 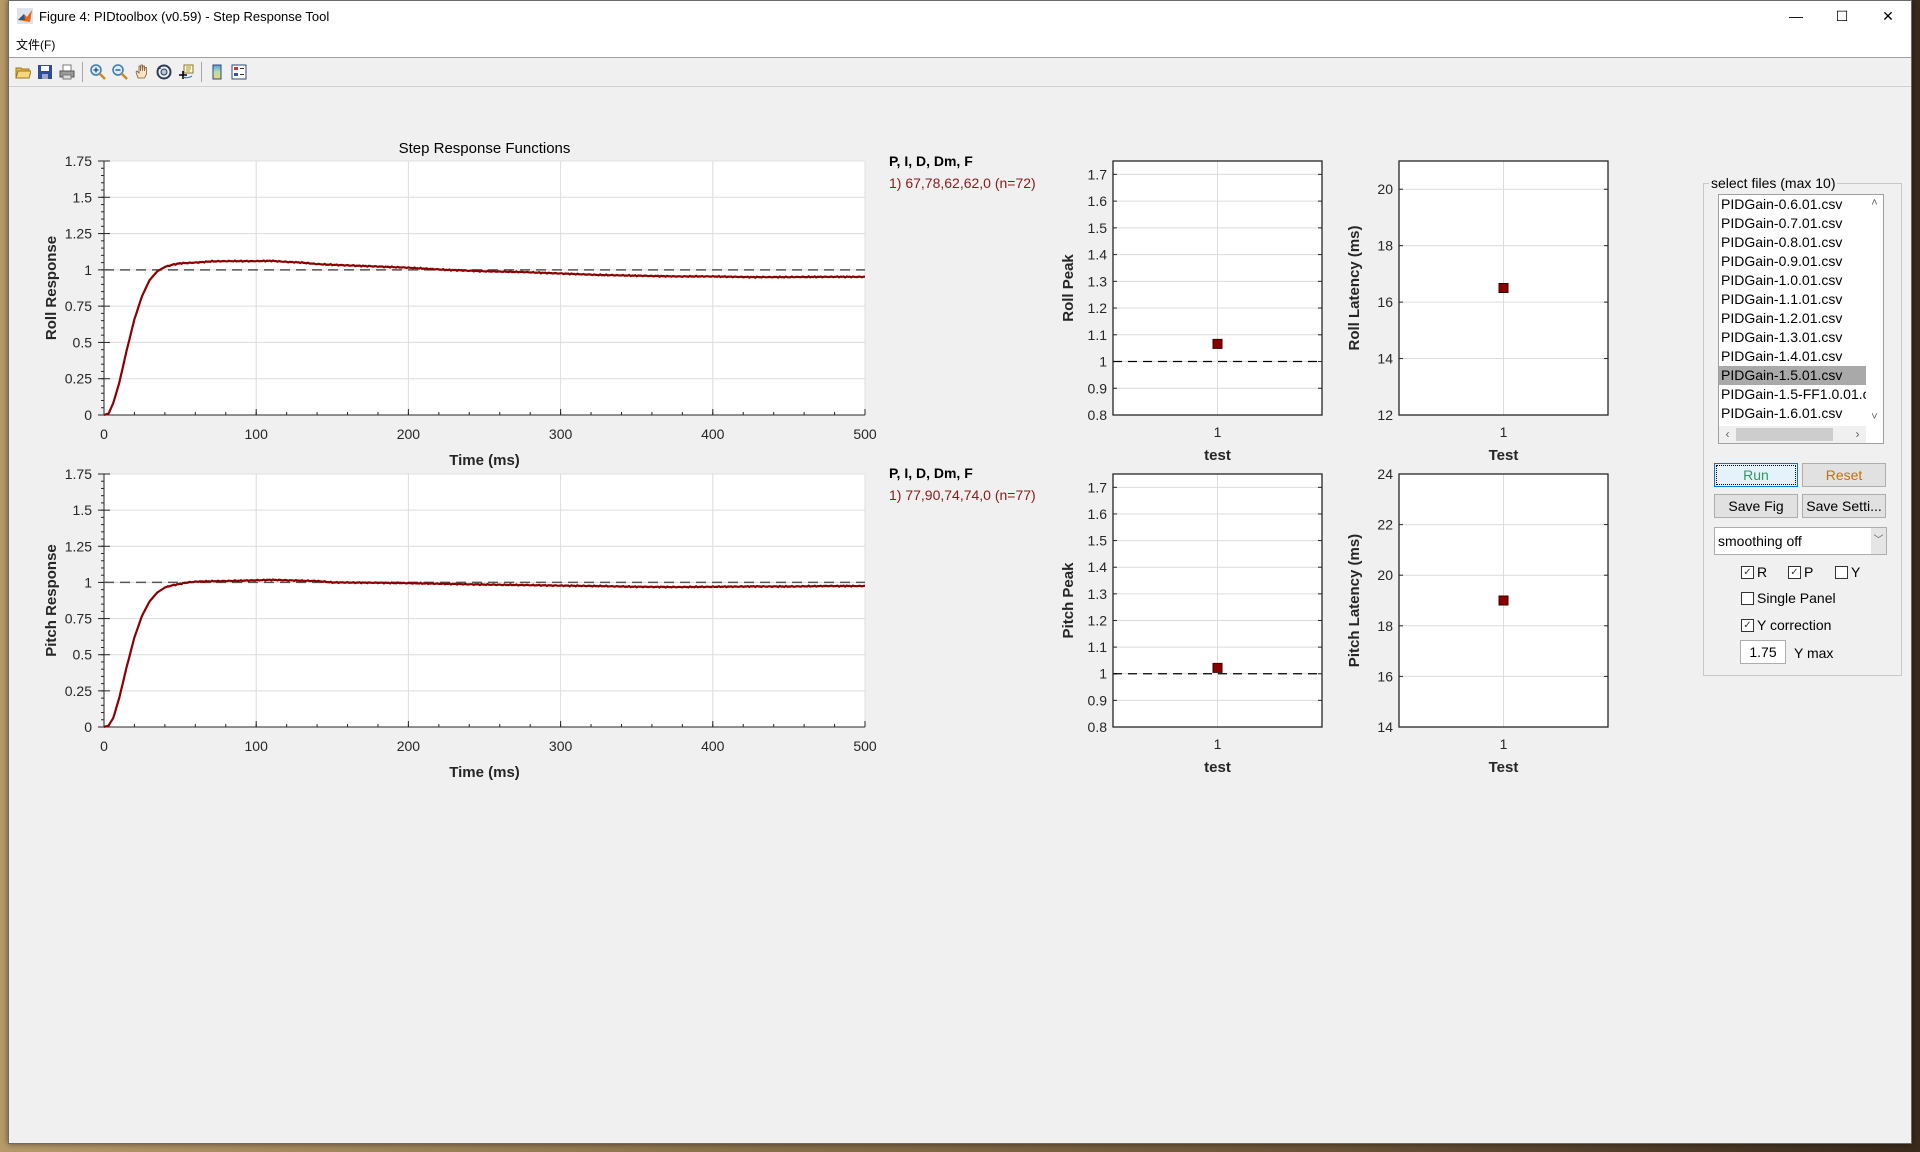 I want to click on print-icon, so click(x=67, y=72).